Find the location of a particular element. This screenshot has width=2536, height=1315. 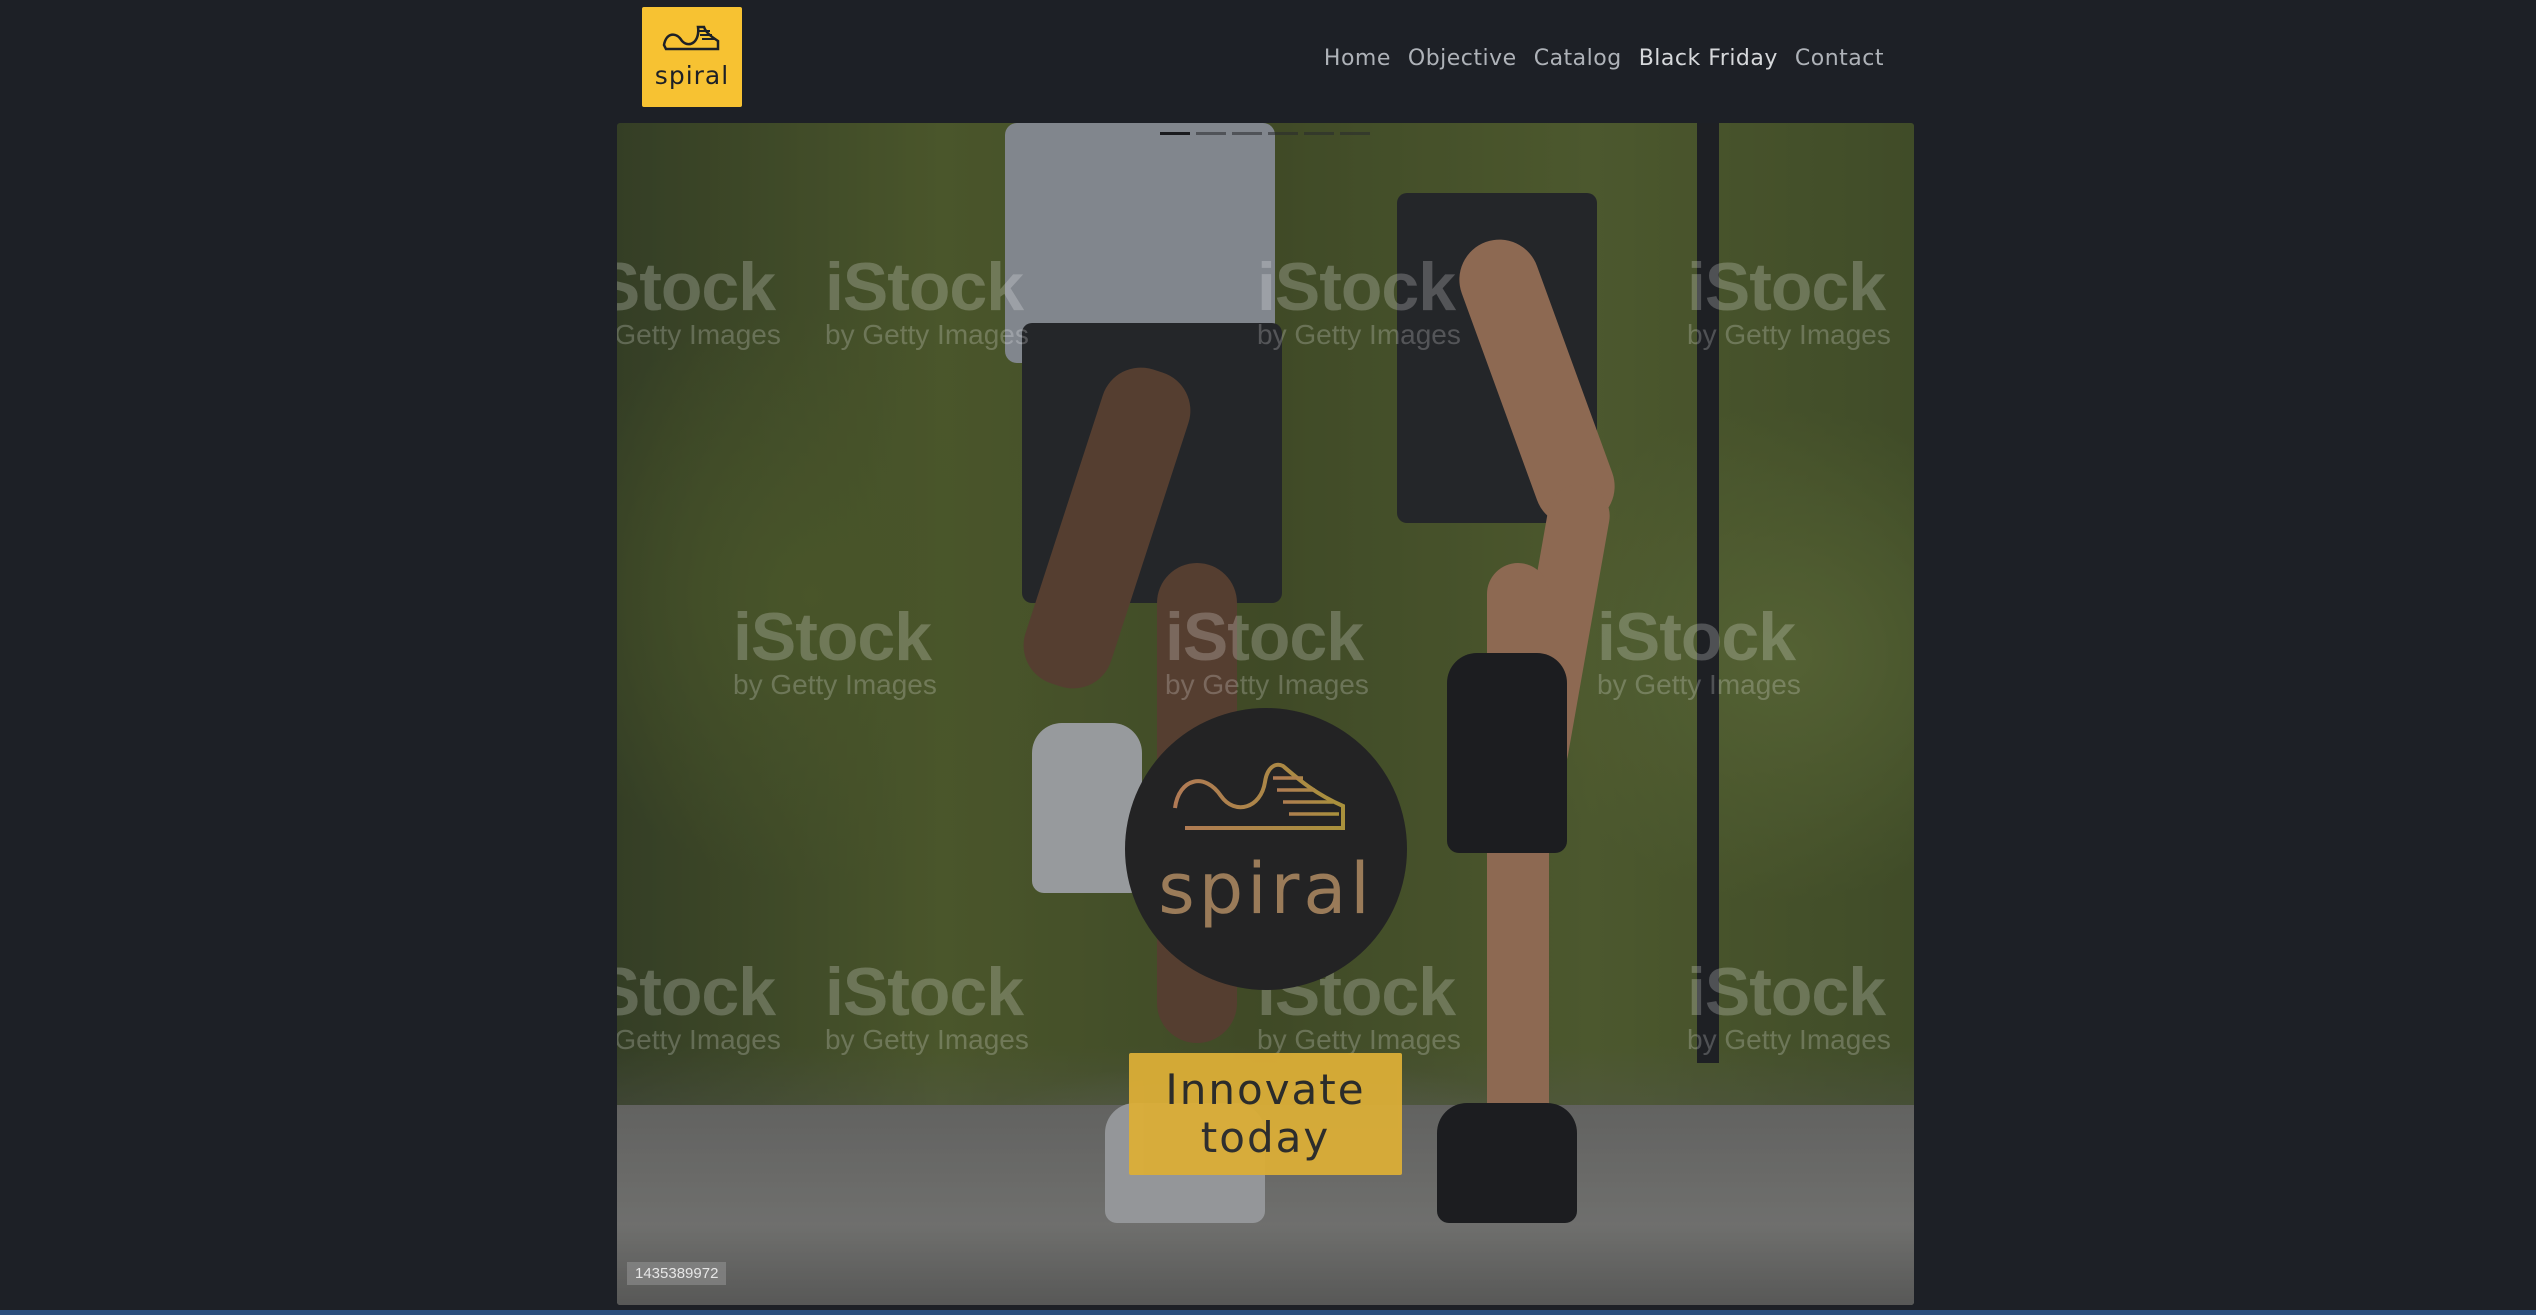

innovate-today-button: Innovate today is located at coordinates (1265, 1114).